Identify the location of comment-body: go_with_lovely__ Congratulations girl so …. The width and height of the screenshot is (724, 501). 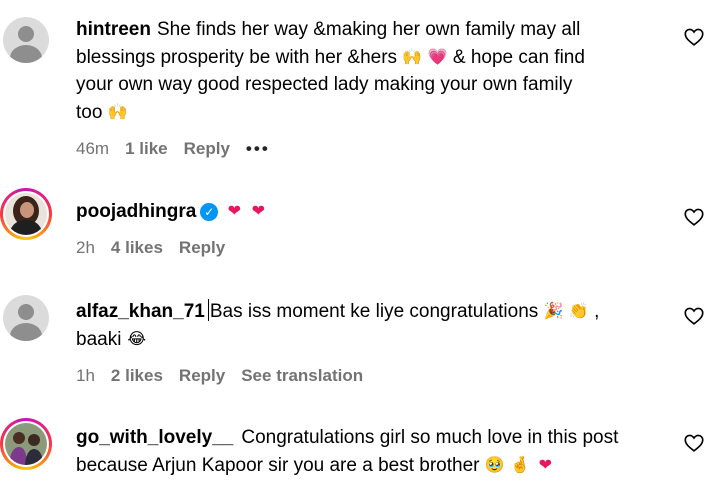
(347, 451).